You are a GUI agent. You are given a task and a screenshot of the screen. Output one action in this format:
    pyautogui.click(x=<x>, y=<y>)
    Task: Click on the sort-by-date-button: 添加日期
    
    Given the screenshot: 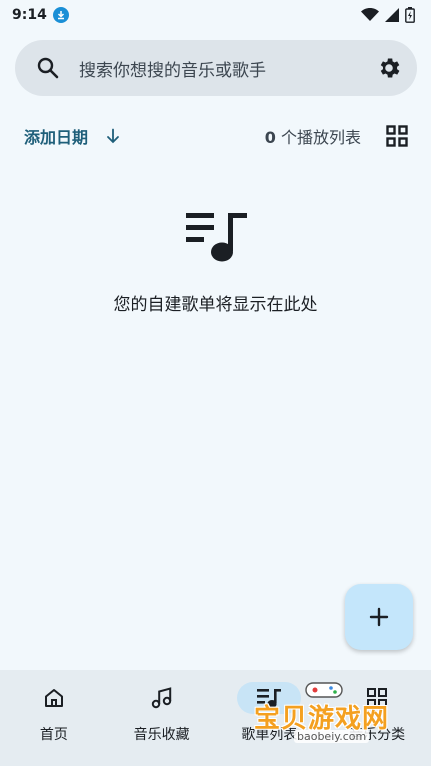 What is the action you would take?
    pyautogui.click(x=56, y=136)
    